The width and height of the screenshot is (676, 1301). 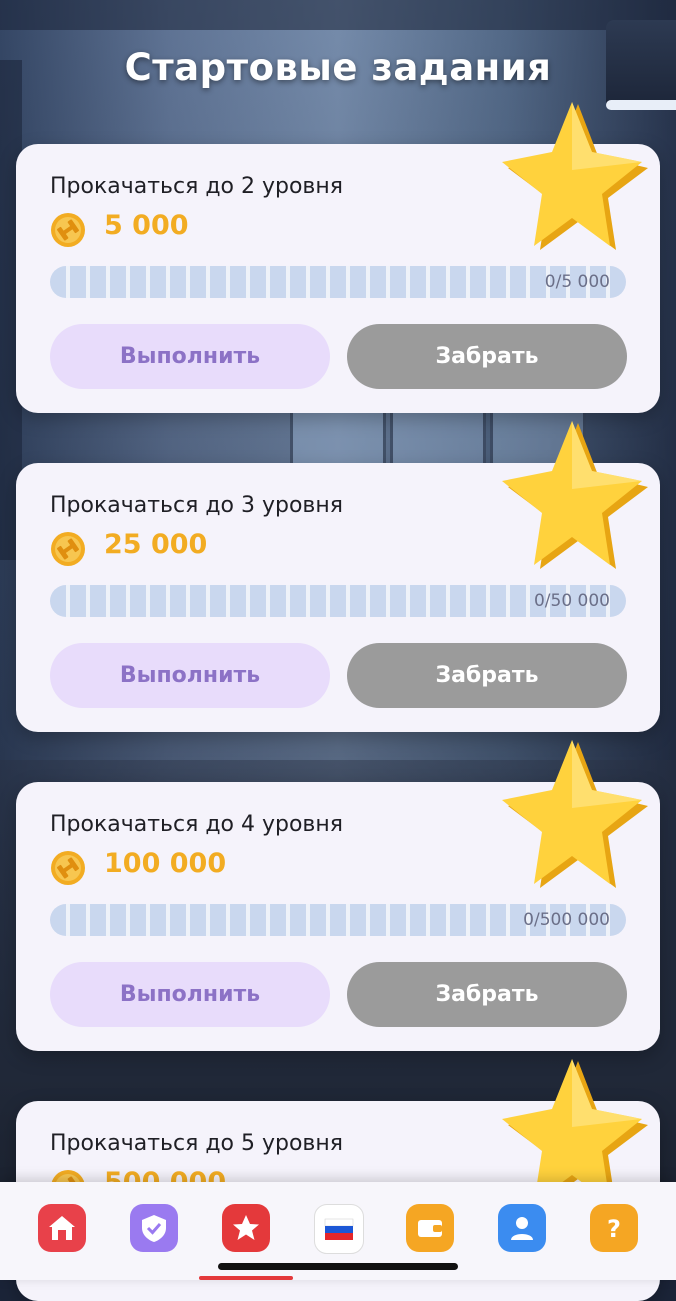 I want to click on home-icon, so click(x=62, y=1228).